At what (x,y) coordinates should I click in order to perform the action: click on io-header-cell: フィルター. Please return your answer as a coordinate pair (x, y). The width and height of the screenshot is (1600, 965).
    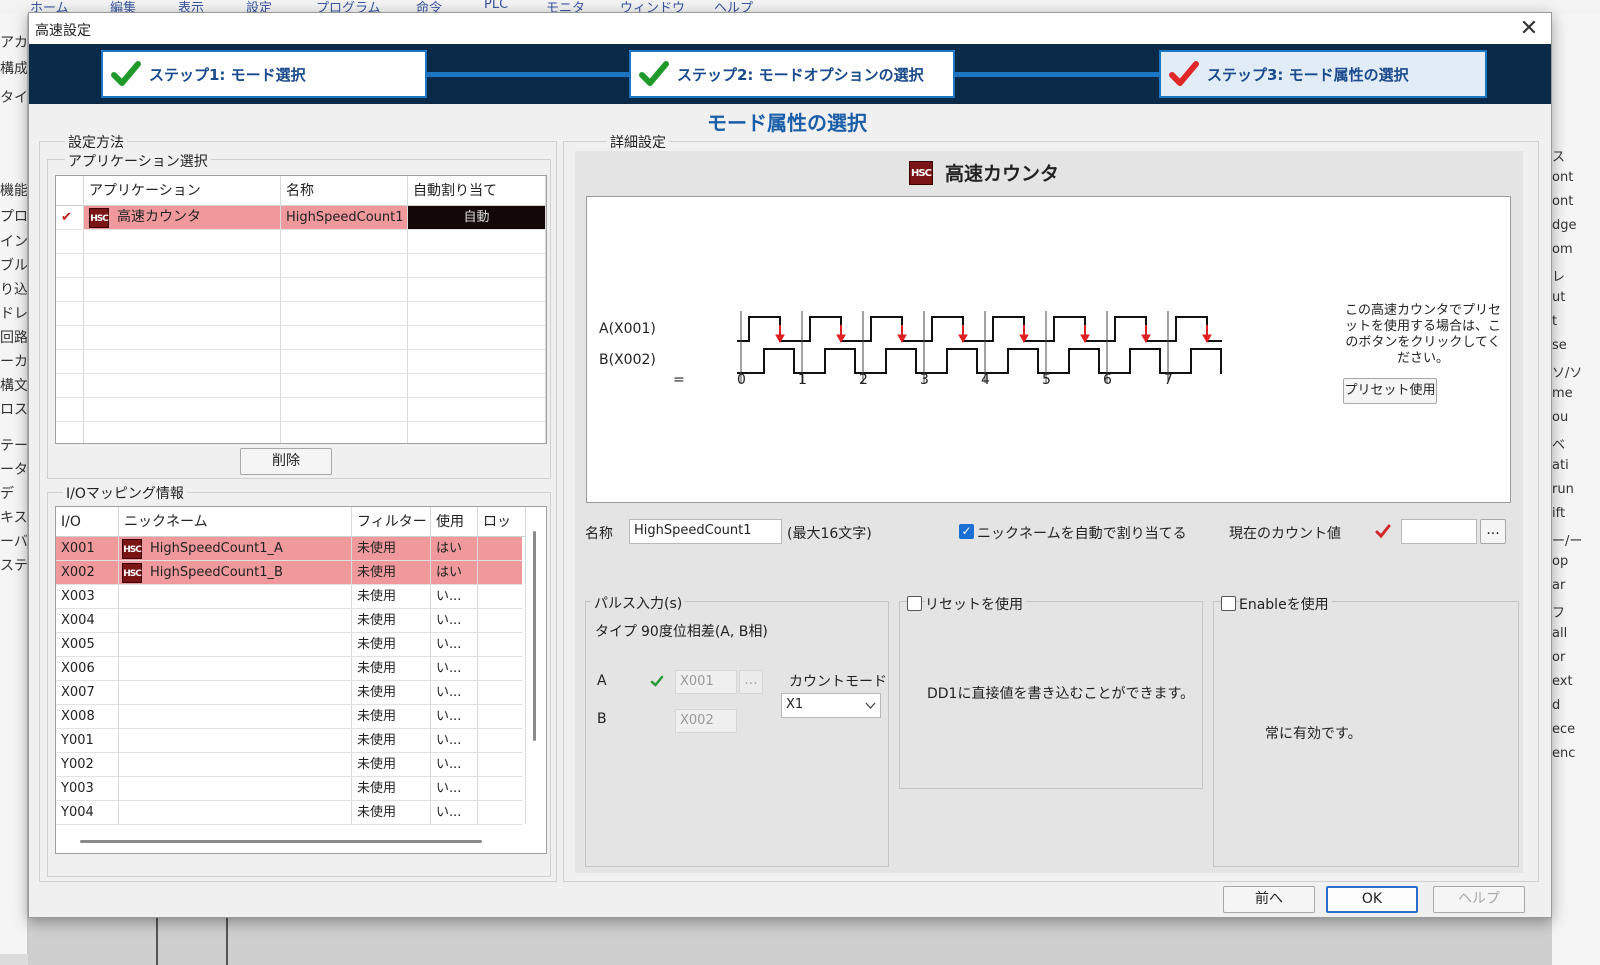
    Looking at the image, I should click on (391, 521).